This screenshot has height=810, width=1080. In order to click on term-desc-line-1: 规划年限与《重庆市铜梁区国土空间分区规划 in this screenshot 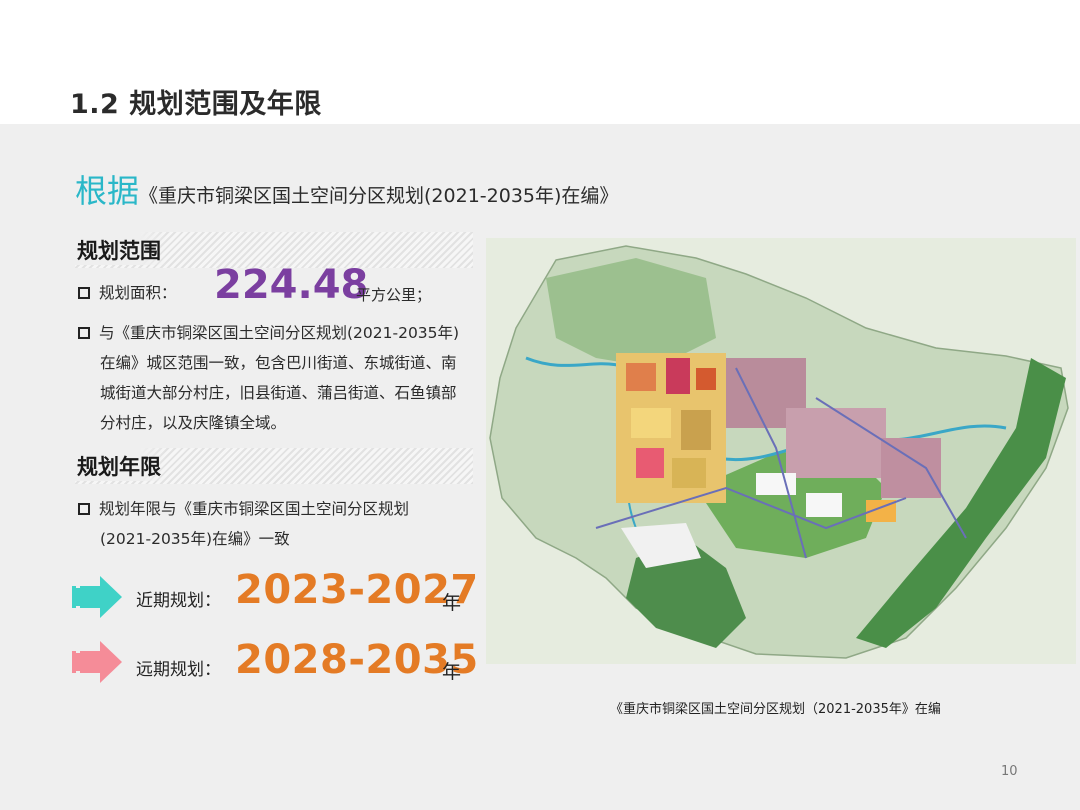, I will do `click(254, 509)`.